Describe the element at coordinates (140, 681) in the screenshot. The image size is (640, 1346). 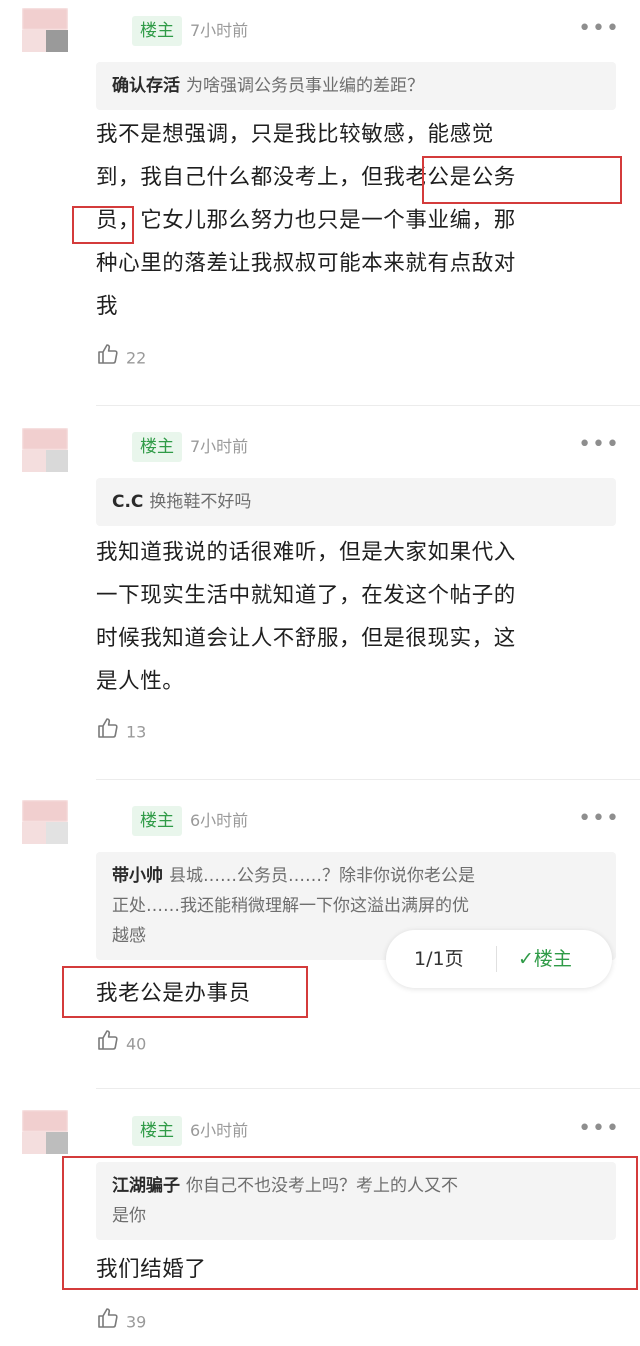
I see `body-line: 是人性。` at that location.